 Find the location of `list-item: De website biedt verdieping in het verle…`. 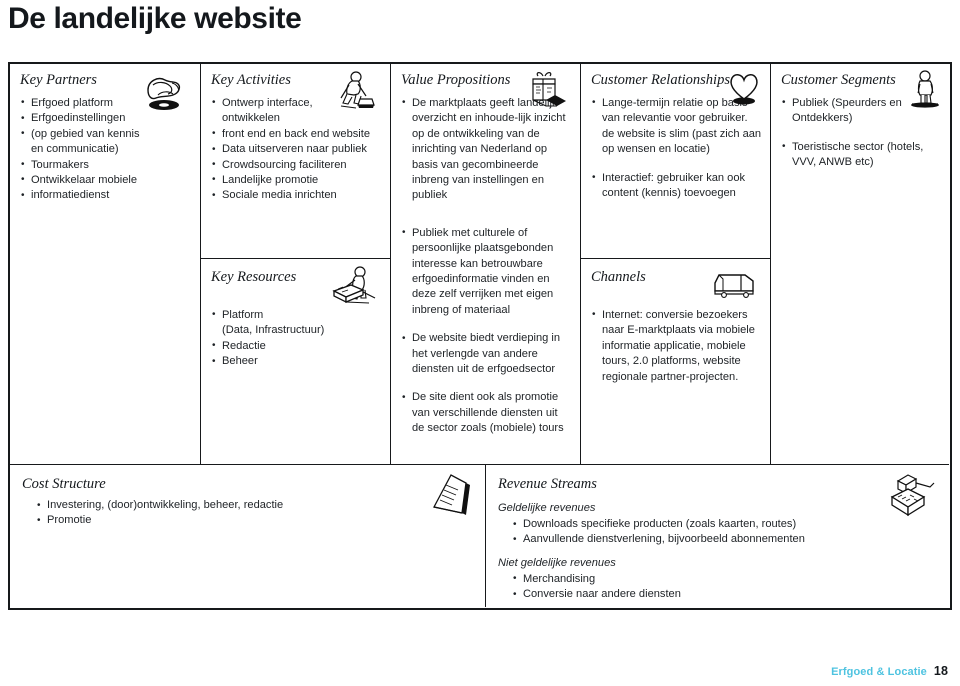

list-item: De website biedt verdieping in het verle… is located at coordinates (486, 354).